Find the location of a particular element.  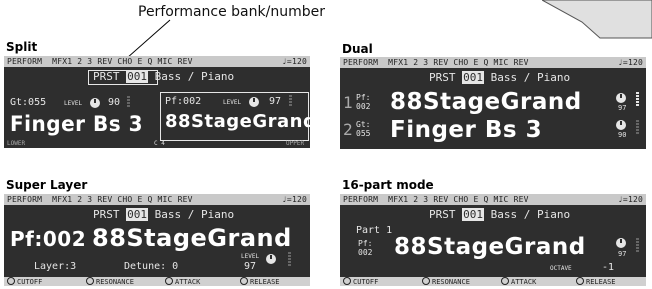

right-level-knob-icon is located at coordinates (254, 102).